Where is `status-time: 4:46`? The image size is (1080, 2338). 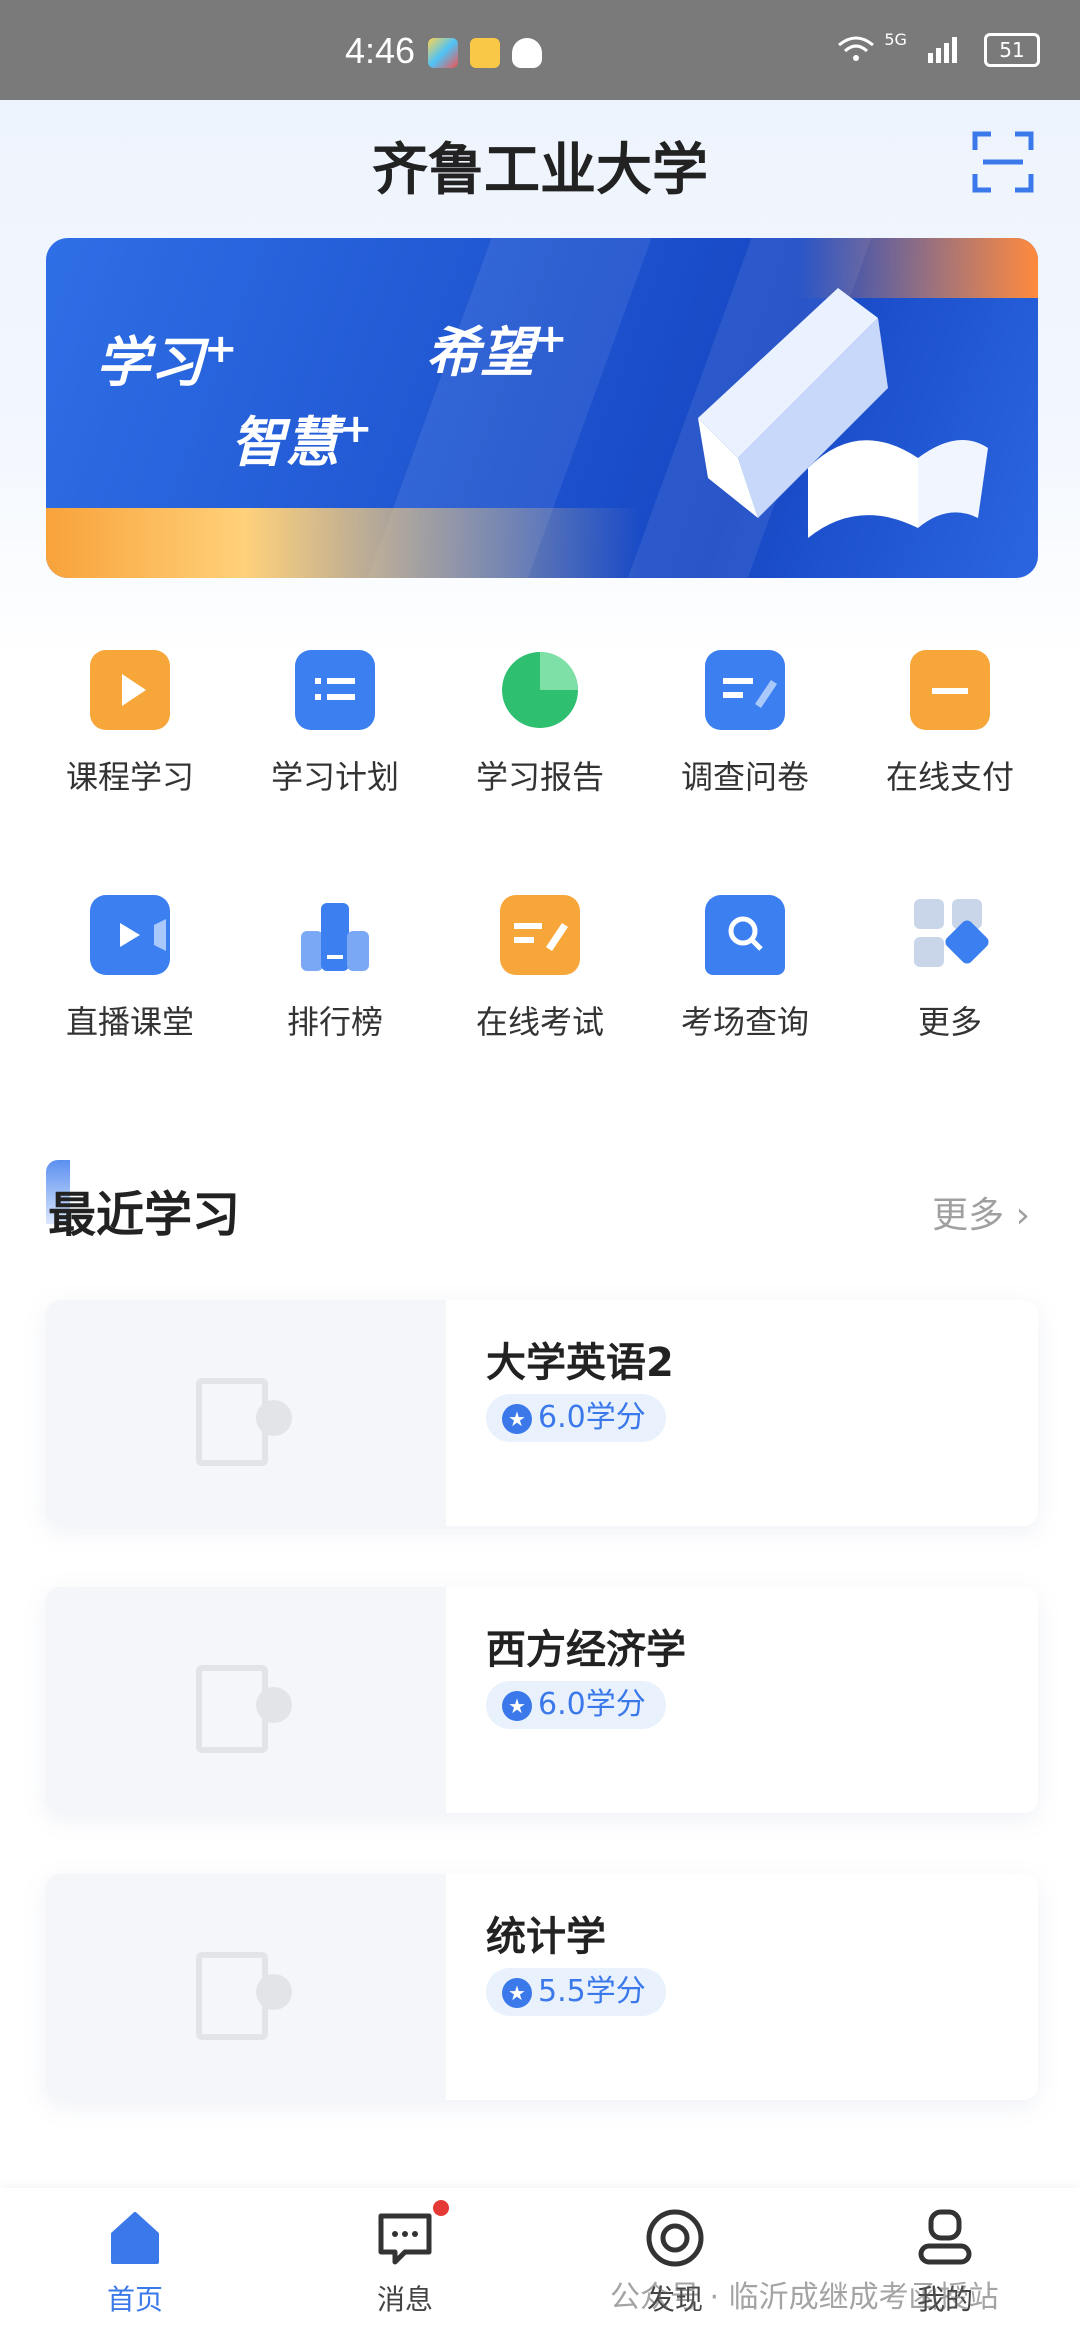 status-time: 4:46 is located at coordinates (380, 50).